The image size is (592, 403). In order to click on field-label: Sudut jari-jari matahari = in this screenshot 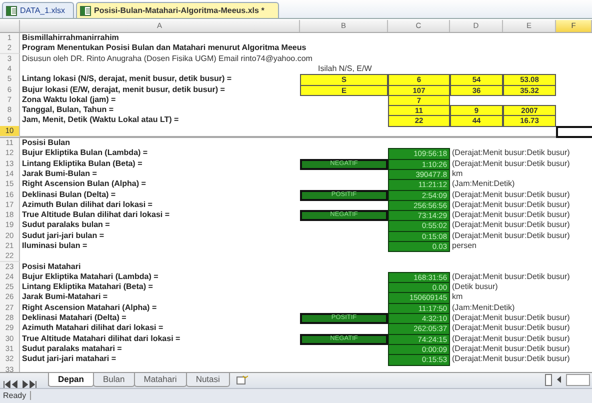, I will do `click(68, 359)`.